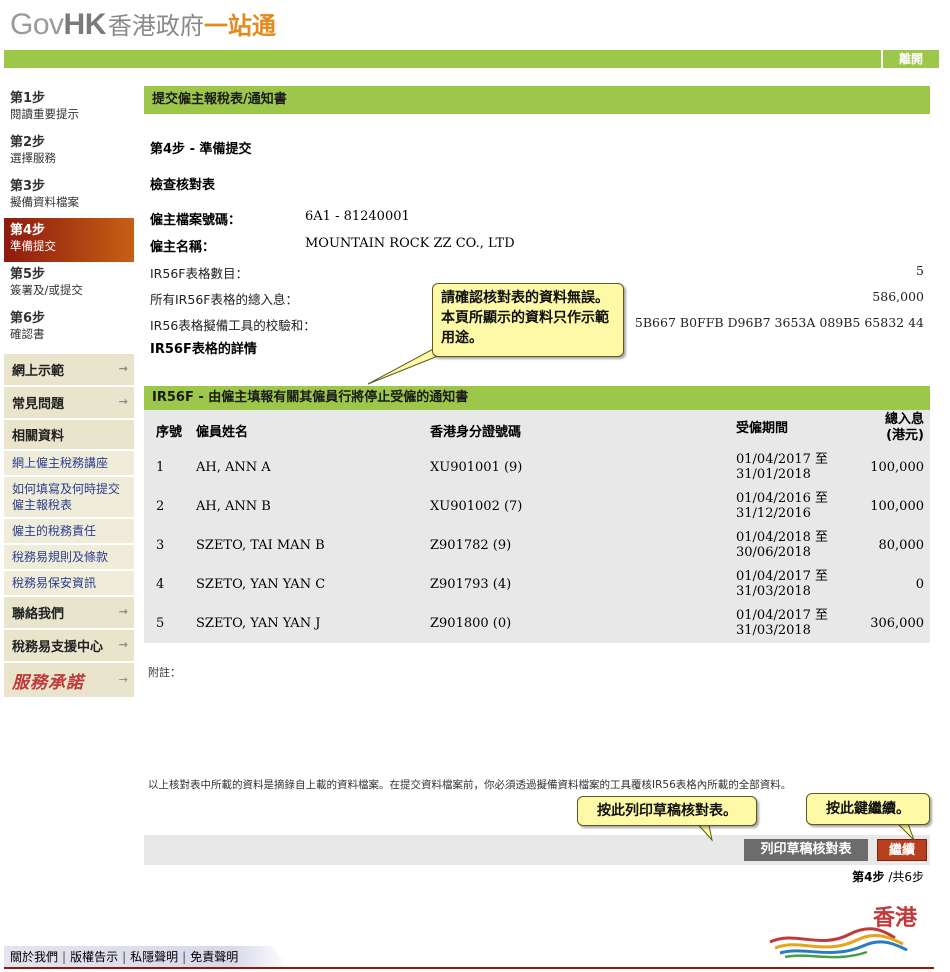  I want to click on menu-related-tax-obligation: 僱主的稅務責任, so click(69, 532).